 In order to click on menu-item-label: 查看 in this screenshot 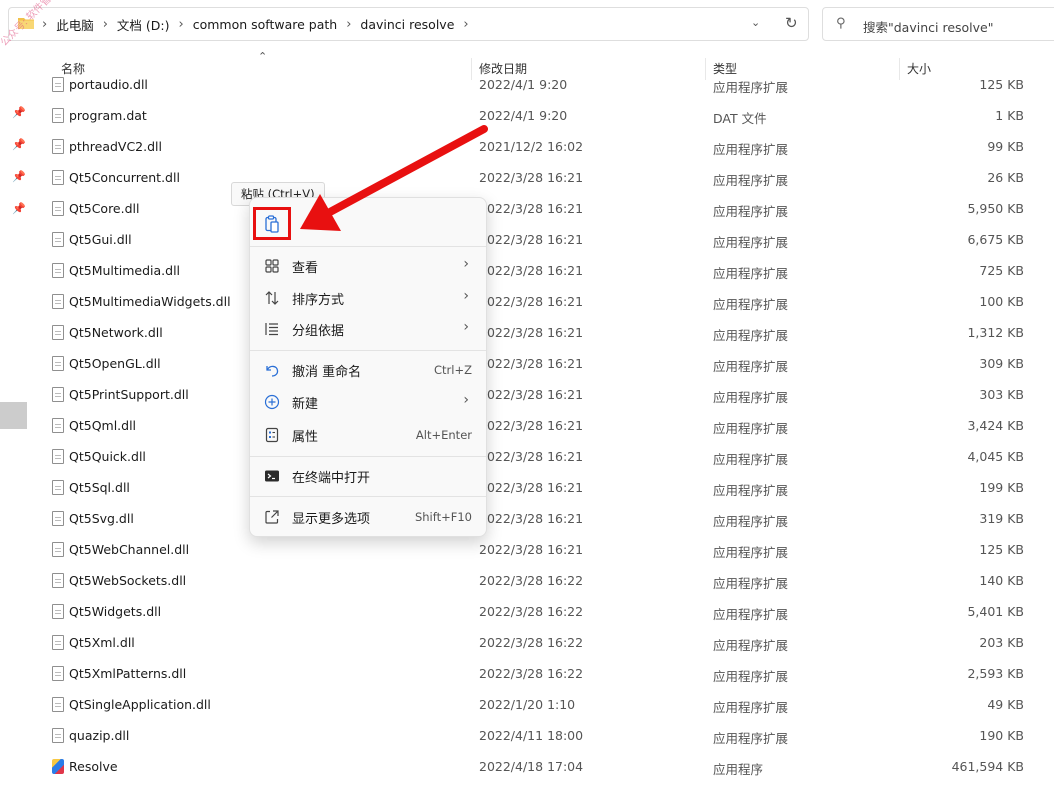, I will do `click(305, 268)`.